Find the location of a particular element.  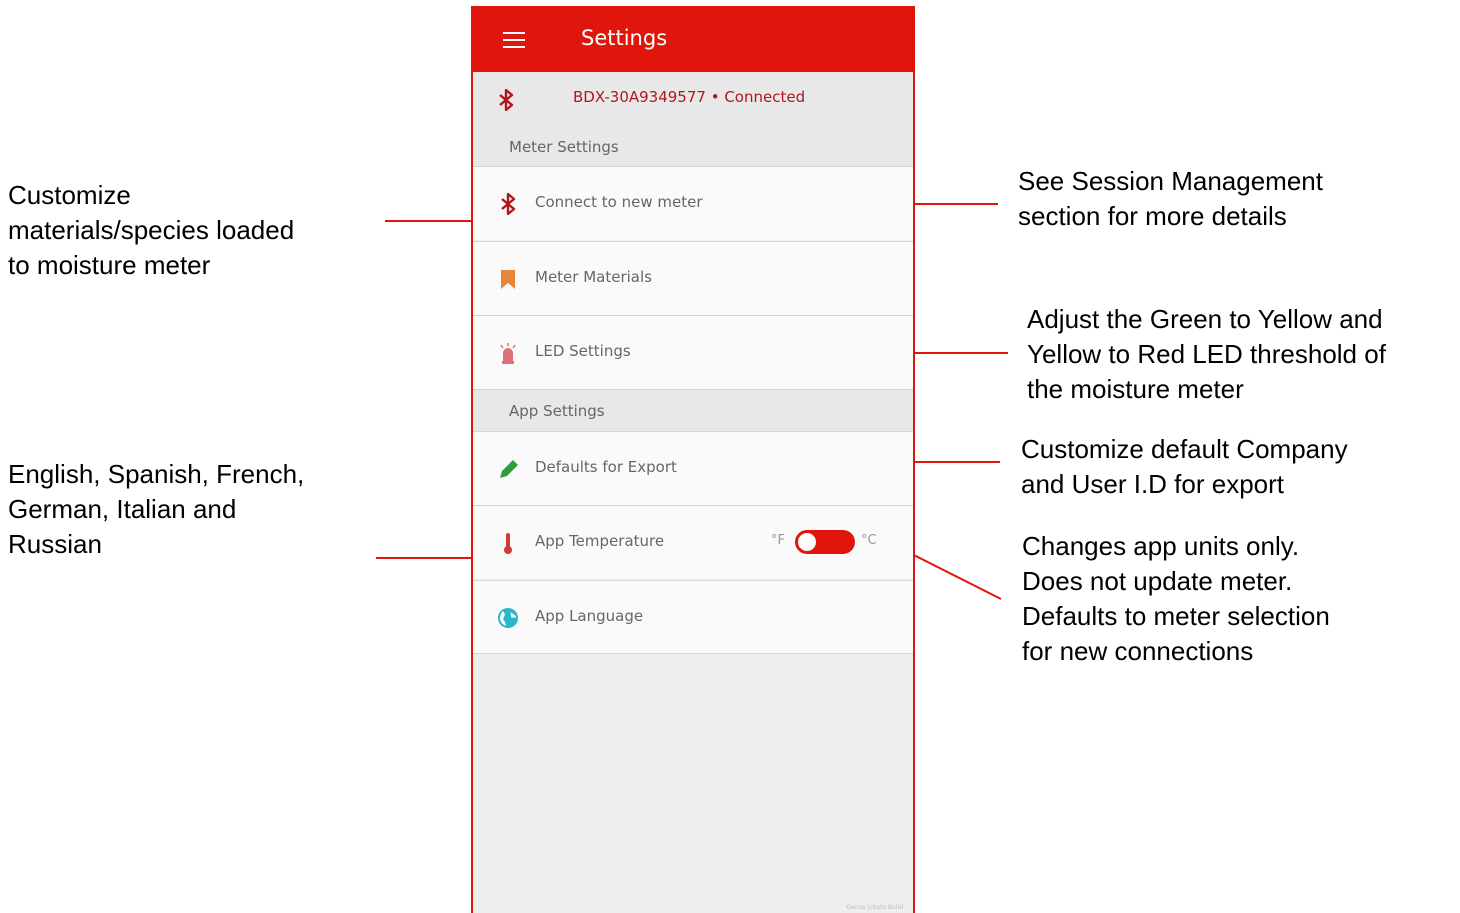

settings-item-label: Connect to new meter is located at coordinates (619, 202).